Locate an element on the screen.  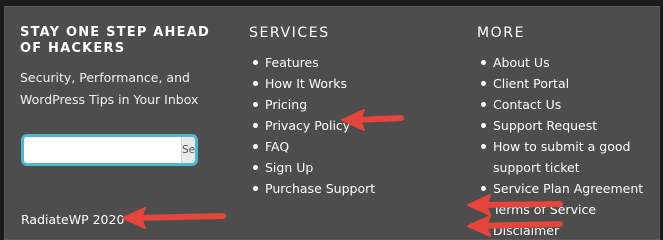
list-item: FAQ is located at coordinates (354, 146).